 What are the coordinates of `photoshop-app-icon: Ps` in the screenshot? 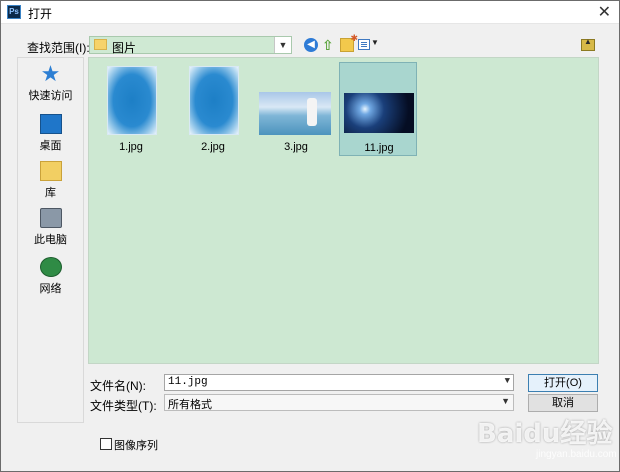 It's located at (14, 12).